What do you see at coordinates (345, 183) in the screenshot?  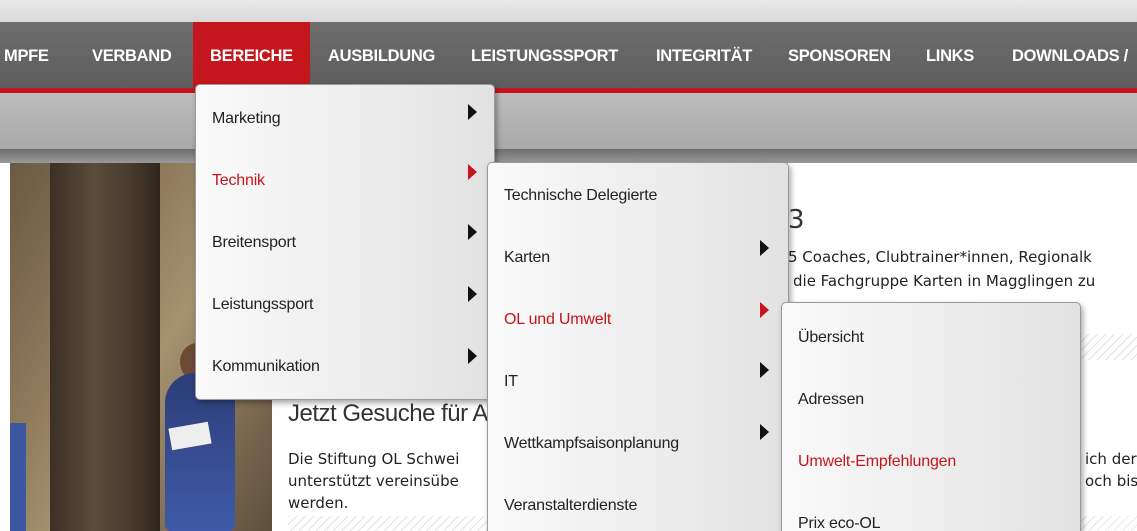 I see `menu-item-technik: Technik` at bounding box center [345, 183].